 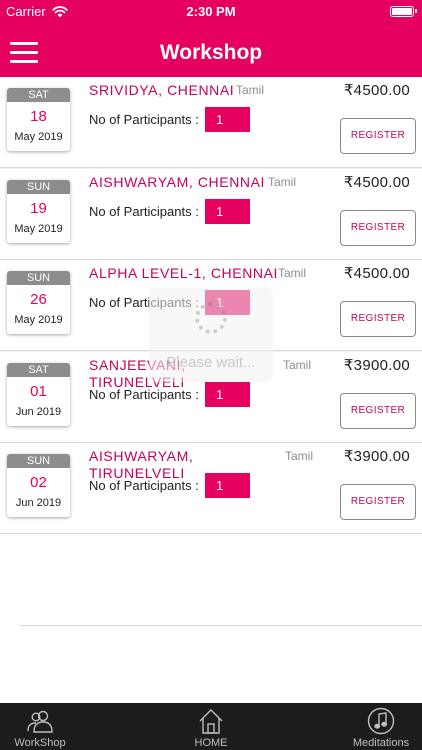 What do you see at coordinates (211, 52) in the screenshot?
I see `page-title: Workshop` at bounding box center [211, 52].